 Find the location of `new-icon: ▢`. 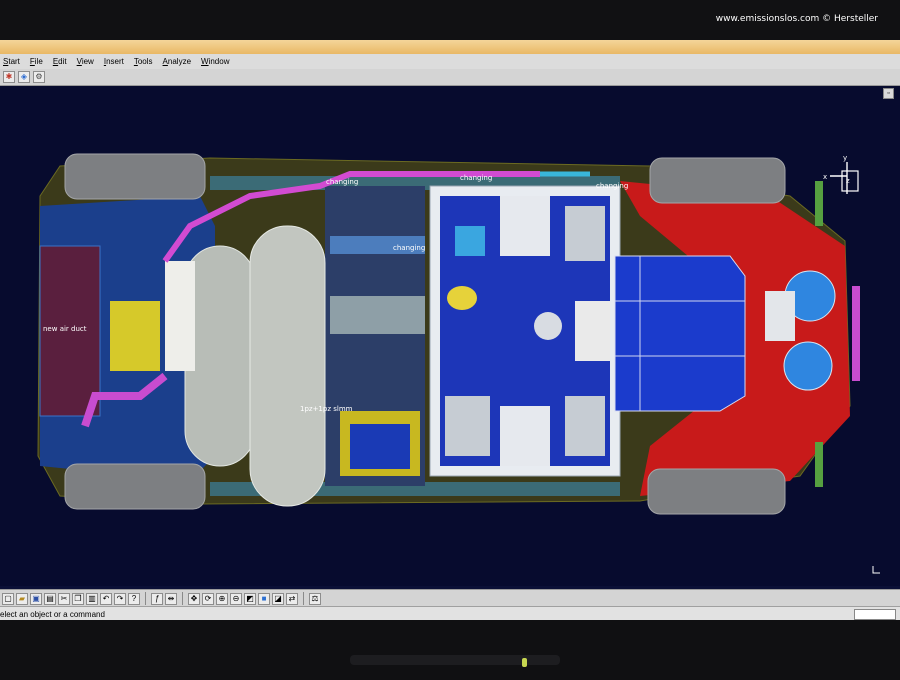

new-icon: ▢ is located at coordinates (8, 598).